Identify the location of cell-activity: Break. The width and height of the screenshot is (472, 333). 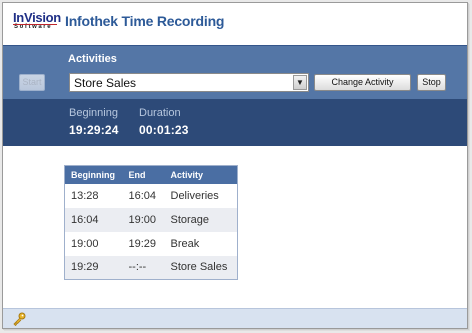
(185, 243).